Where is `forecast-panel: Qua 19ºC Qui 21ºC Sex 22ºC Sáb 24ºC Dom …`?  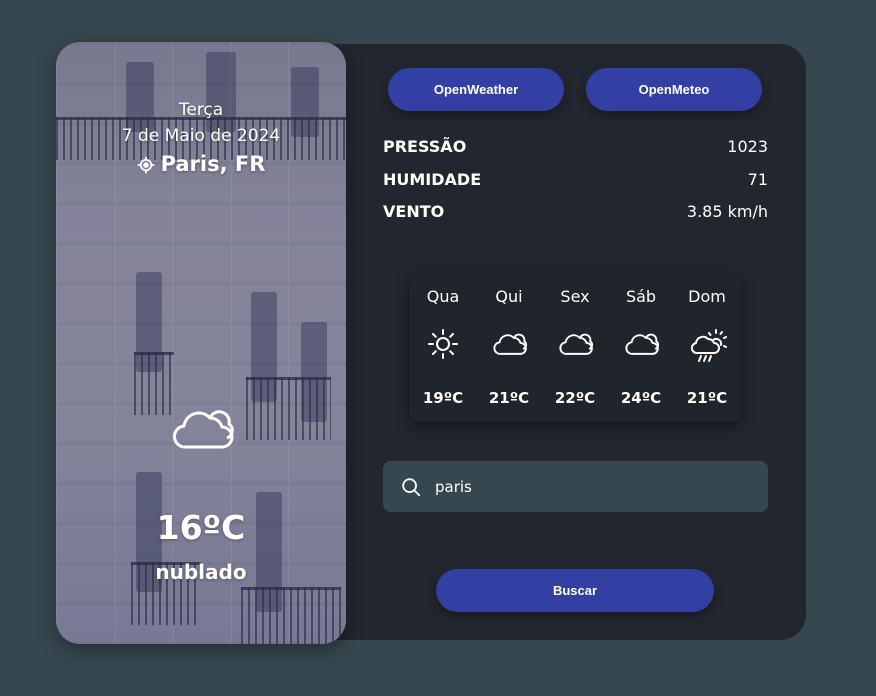
forecast-panel: Qua 19ºC Qui 21ºC Sex 22ºC Sáb 24ºC Dom … is located at coordinates (575, 348).